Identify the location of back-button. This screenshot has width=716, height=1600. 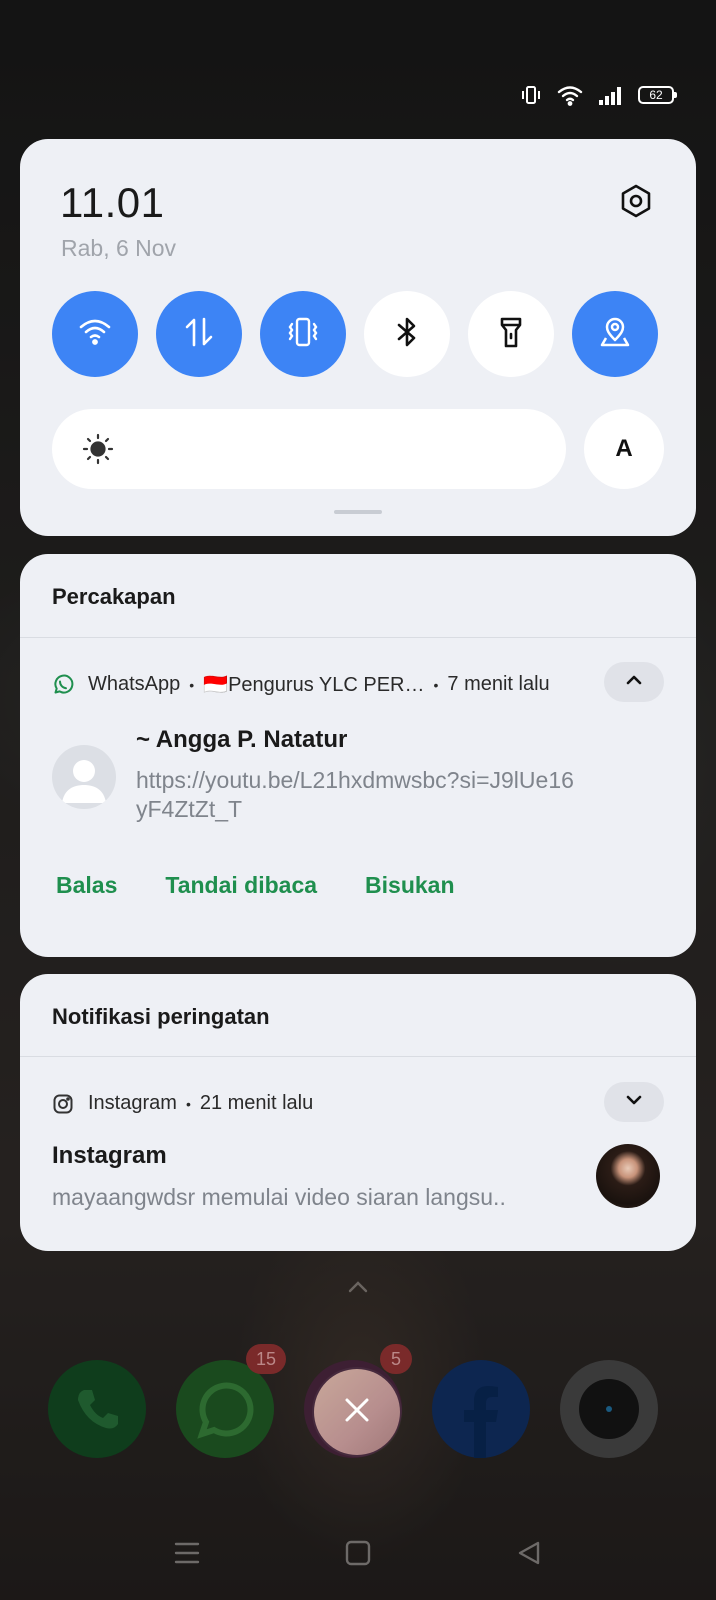
(529, 1555).